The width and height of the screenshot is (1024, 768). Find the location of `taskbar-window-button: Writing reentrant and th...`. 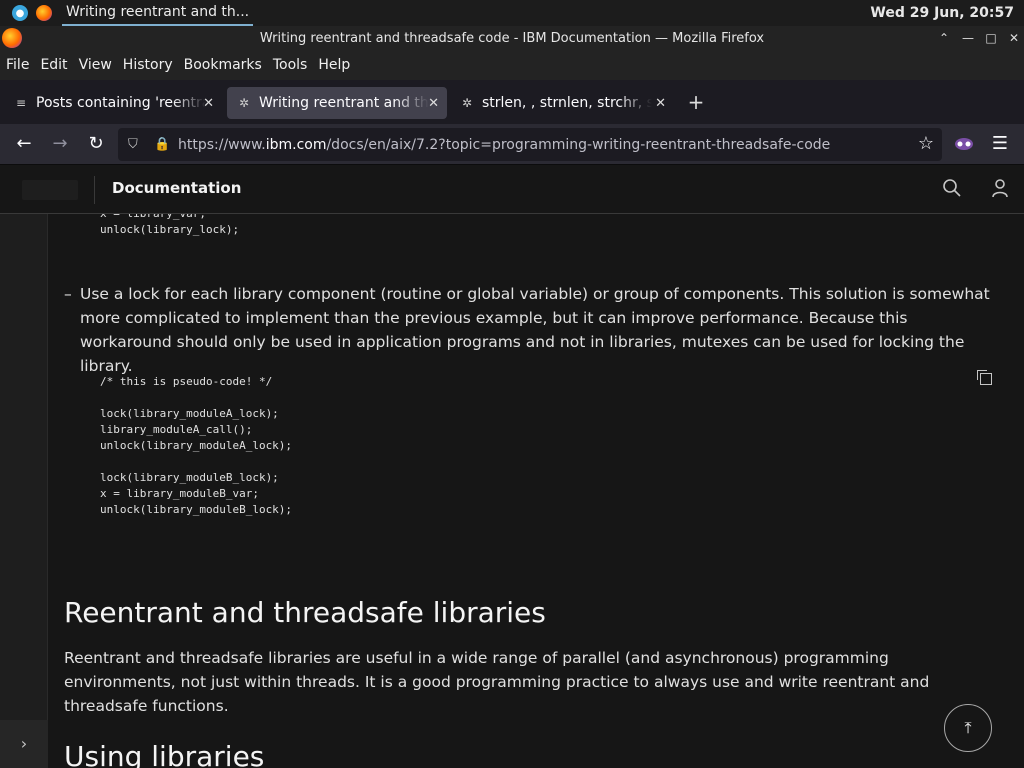

taskbar-window-button: Writing reentrant and th... is located at coordinates (158, 13).